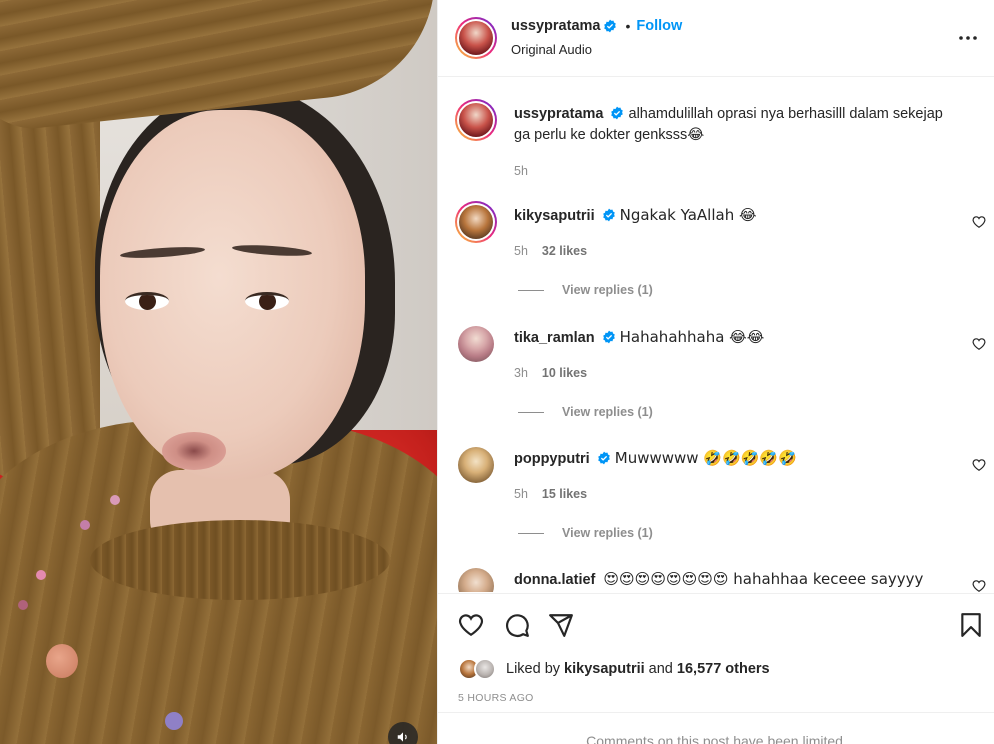 Image resolution: width=994 pixels, height=744 pixels. I want to click on comment-icon, so click(517, 625).